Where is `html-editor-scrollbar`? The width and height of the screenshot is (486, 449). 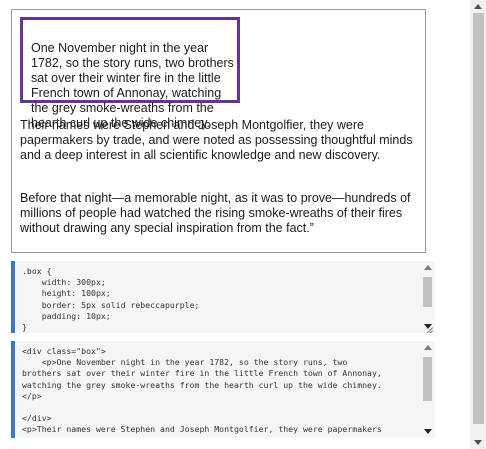
html-editor-scrollbar is located at coordinates (427, 389).